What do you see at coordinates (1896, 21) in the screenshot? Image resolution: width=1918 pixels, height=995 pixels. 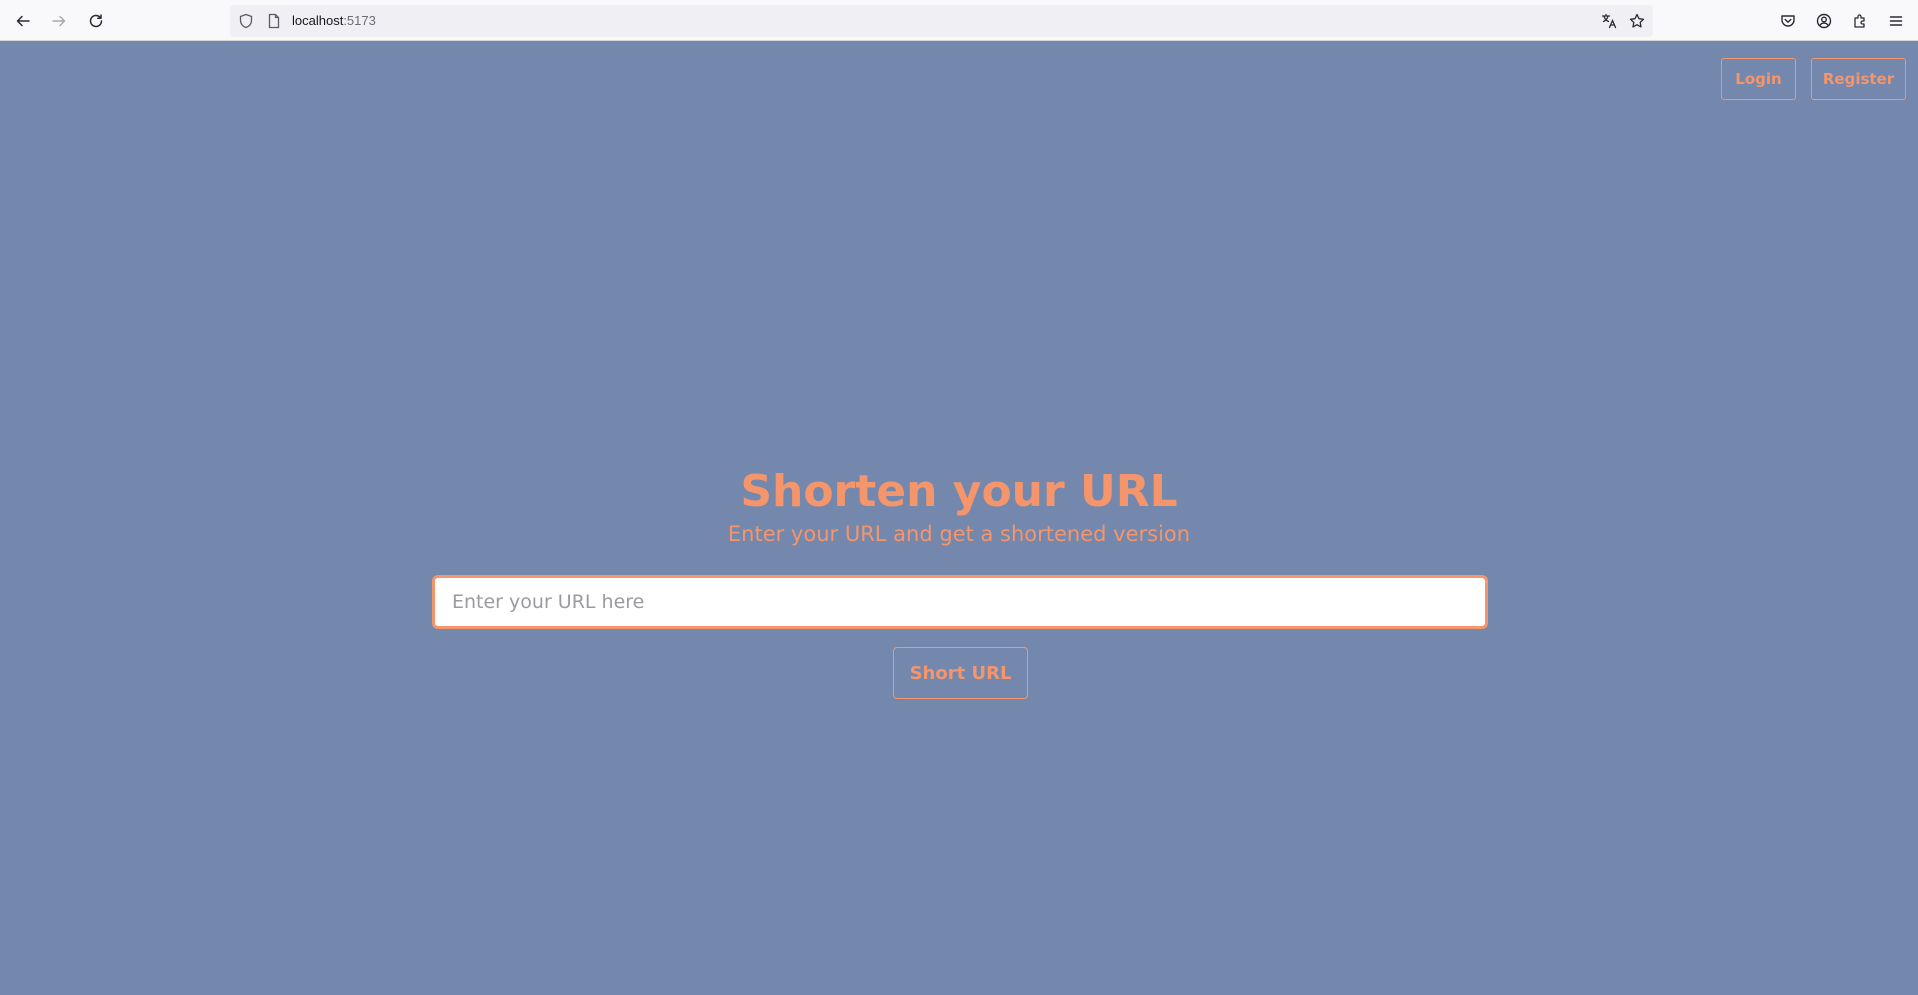 I see `hamburger-menu-icon` at bounding box center [1896, 21].